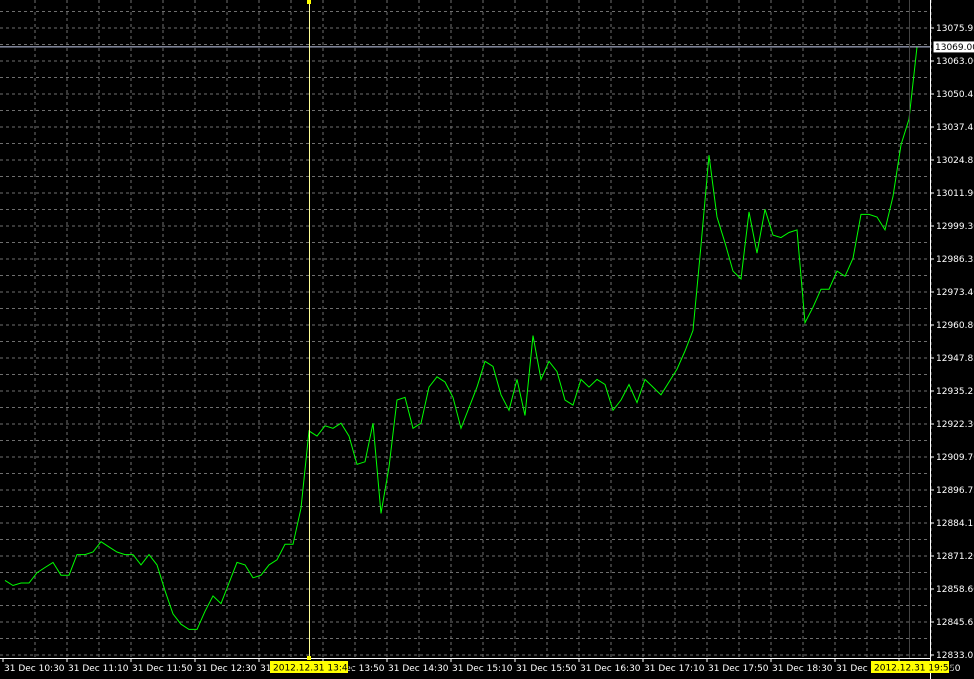  Describe the element at coordinates (955, 425) in the screenshot. I see `price-tick-label: 12922.30` at that location.